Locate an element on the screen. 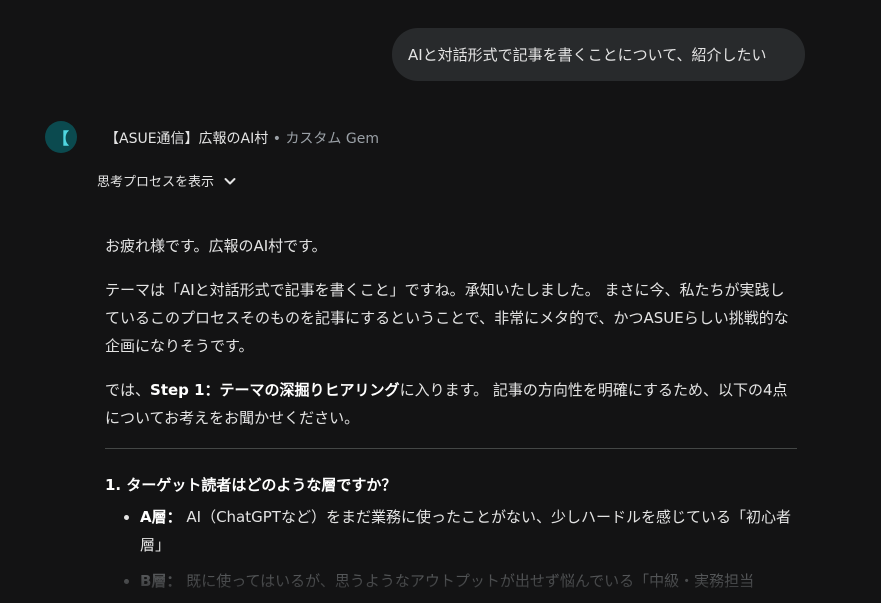 This screenshot has height=603, width=881. show-thinking-button: 思考プロセスを表示 is located at coordinates (167, 180).